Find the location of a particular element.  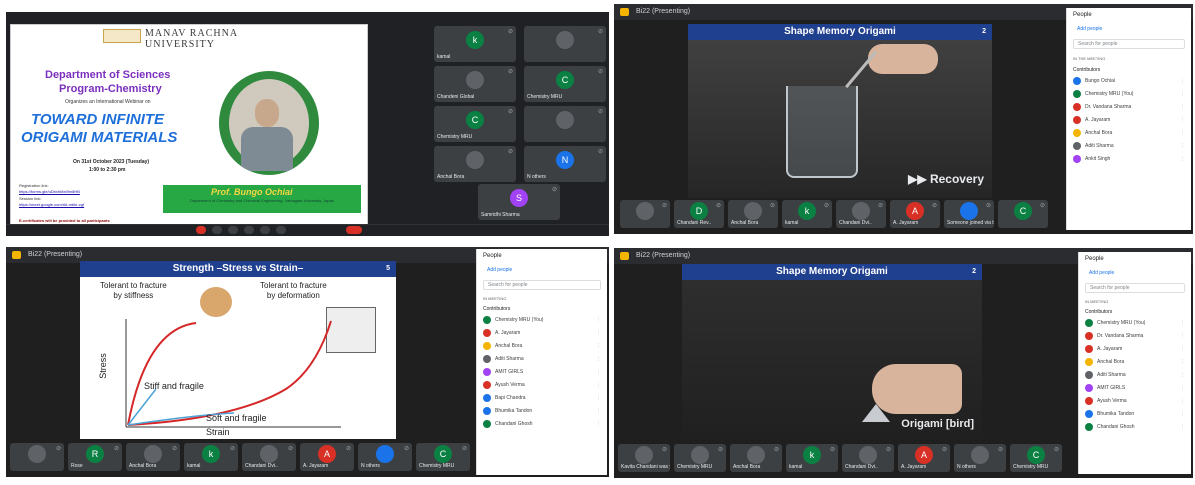

session-link: https://meet.google.com/rkt-mbkr-cgf is located at coordinates (51, 204).